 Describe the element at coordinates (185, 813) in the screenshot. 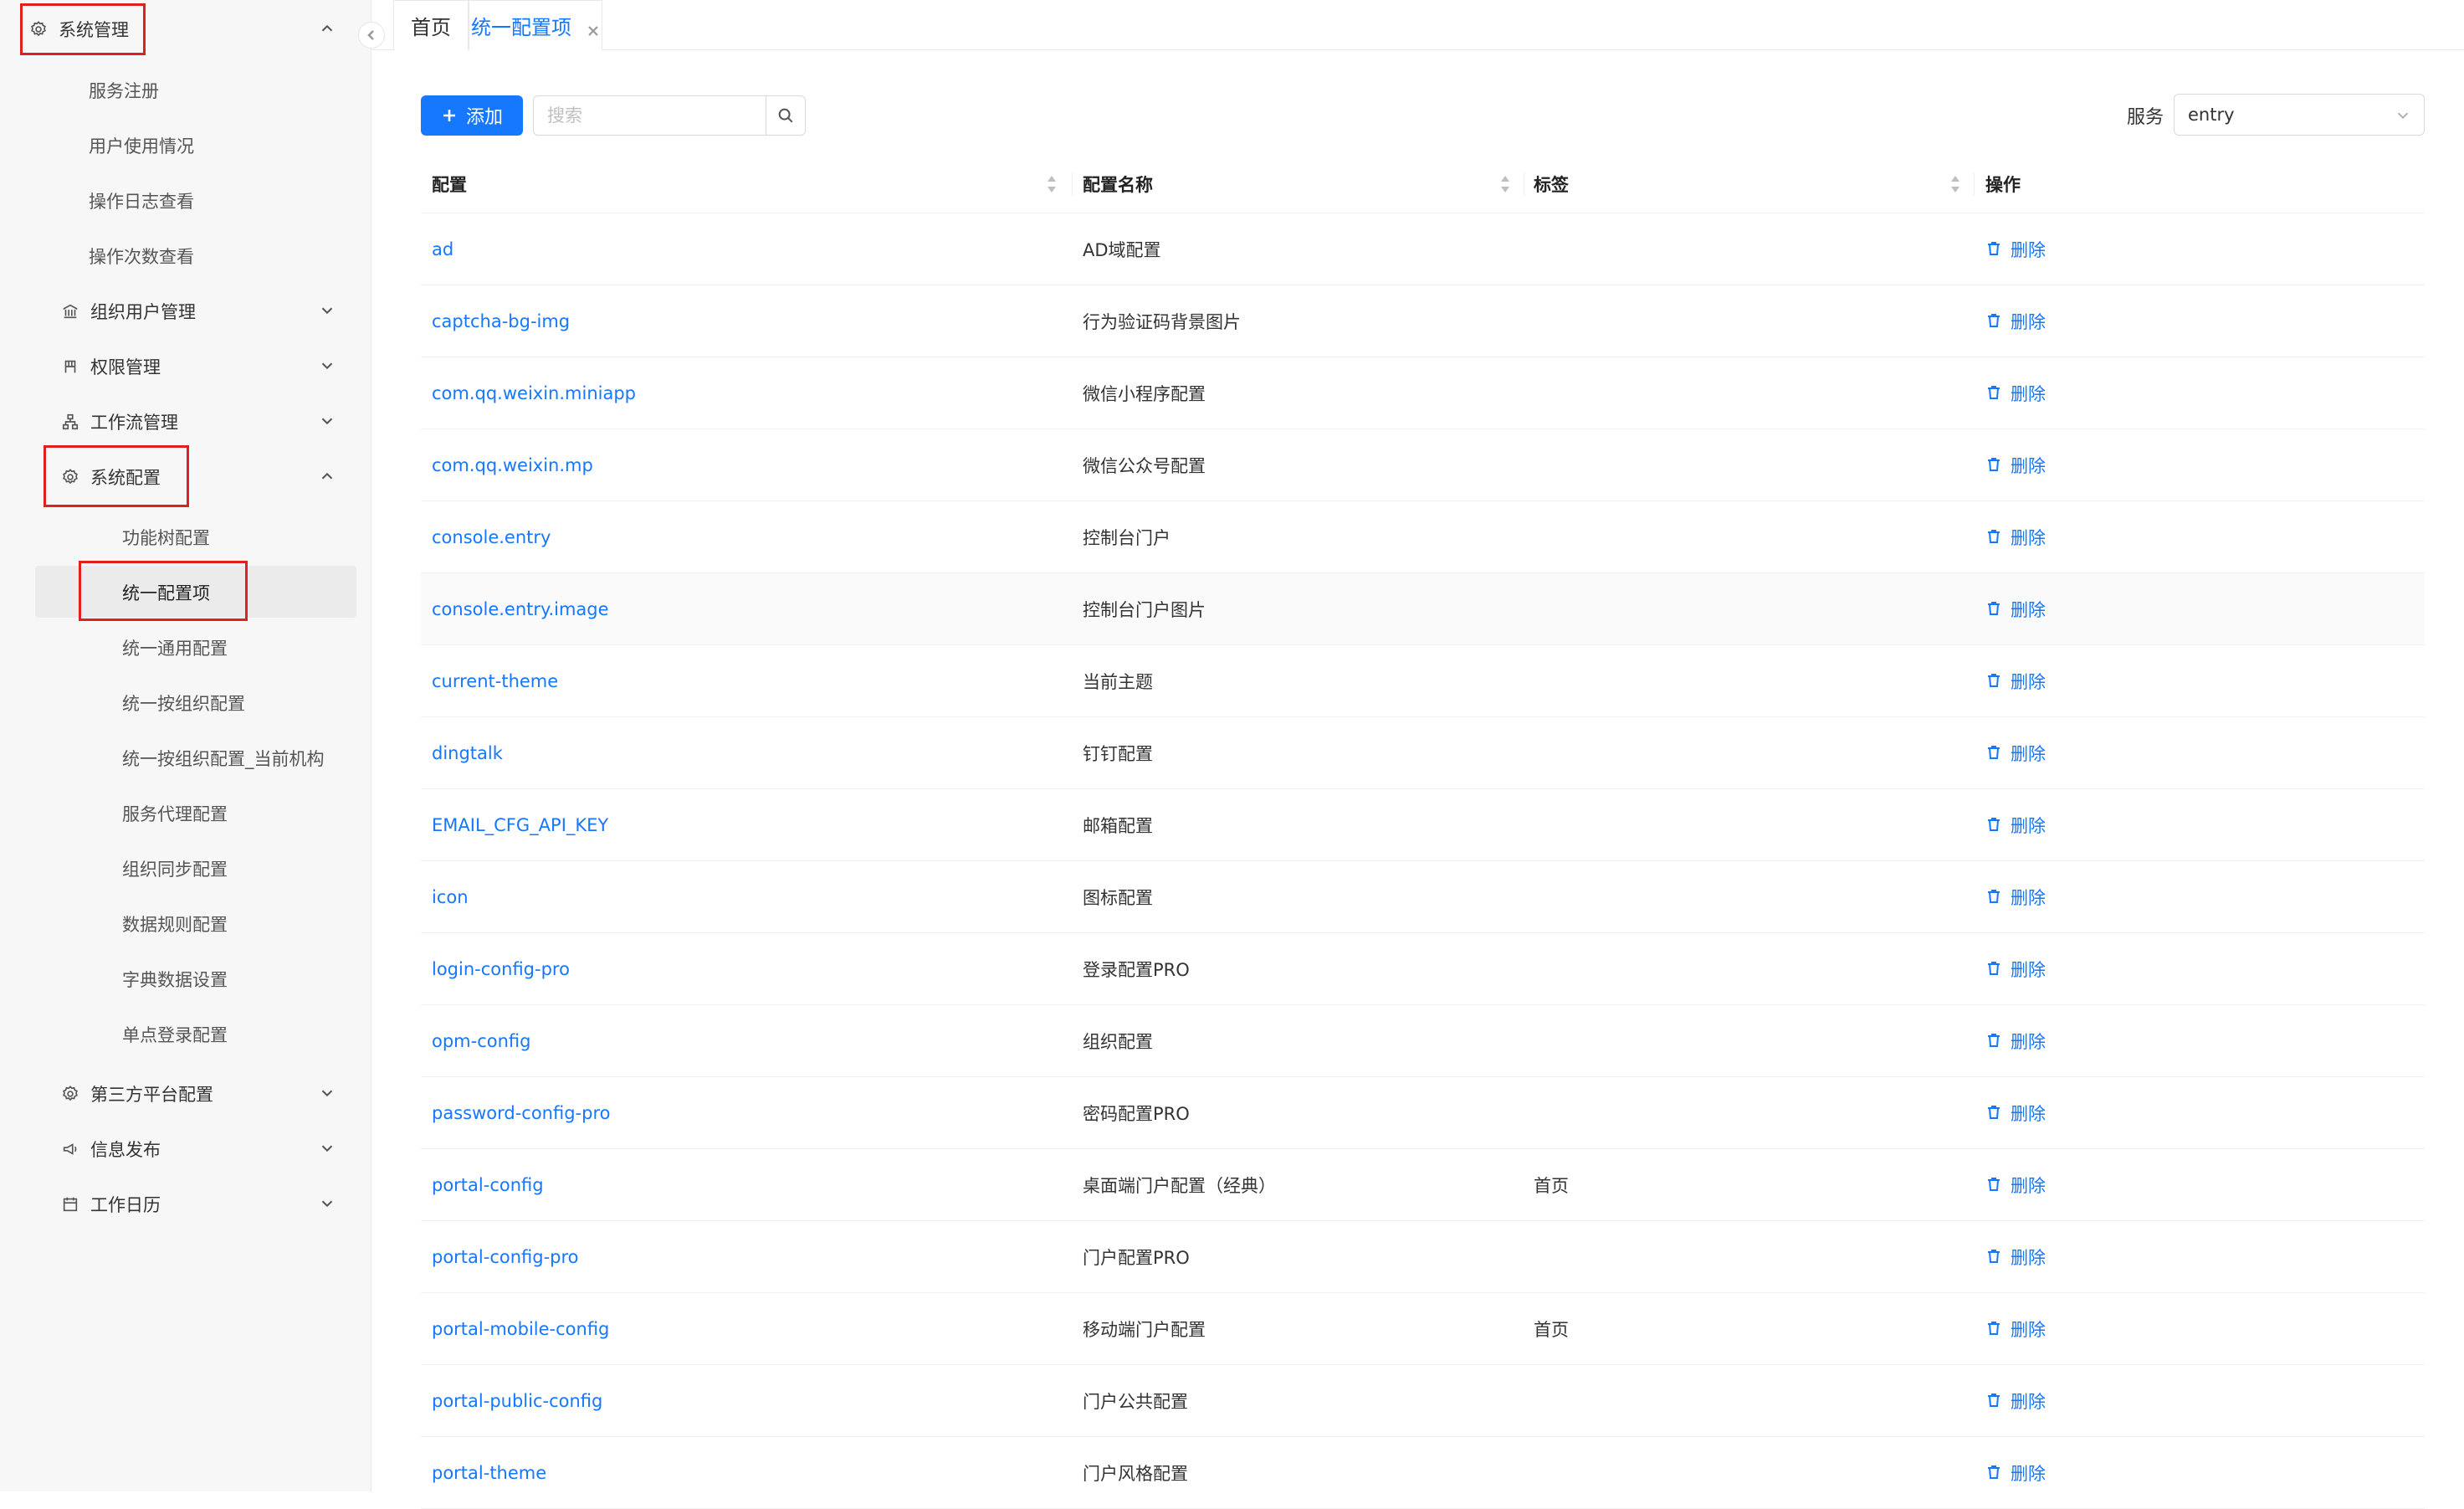

I see `sidebar-item-service-proxy-config: 服务代理配置` at that location.